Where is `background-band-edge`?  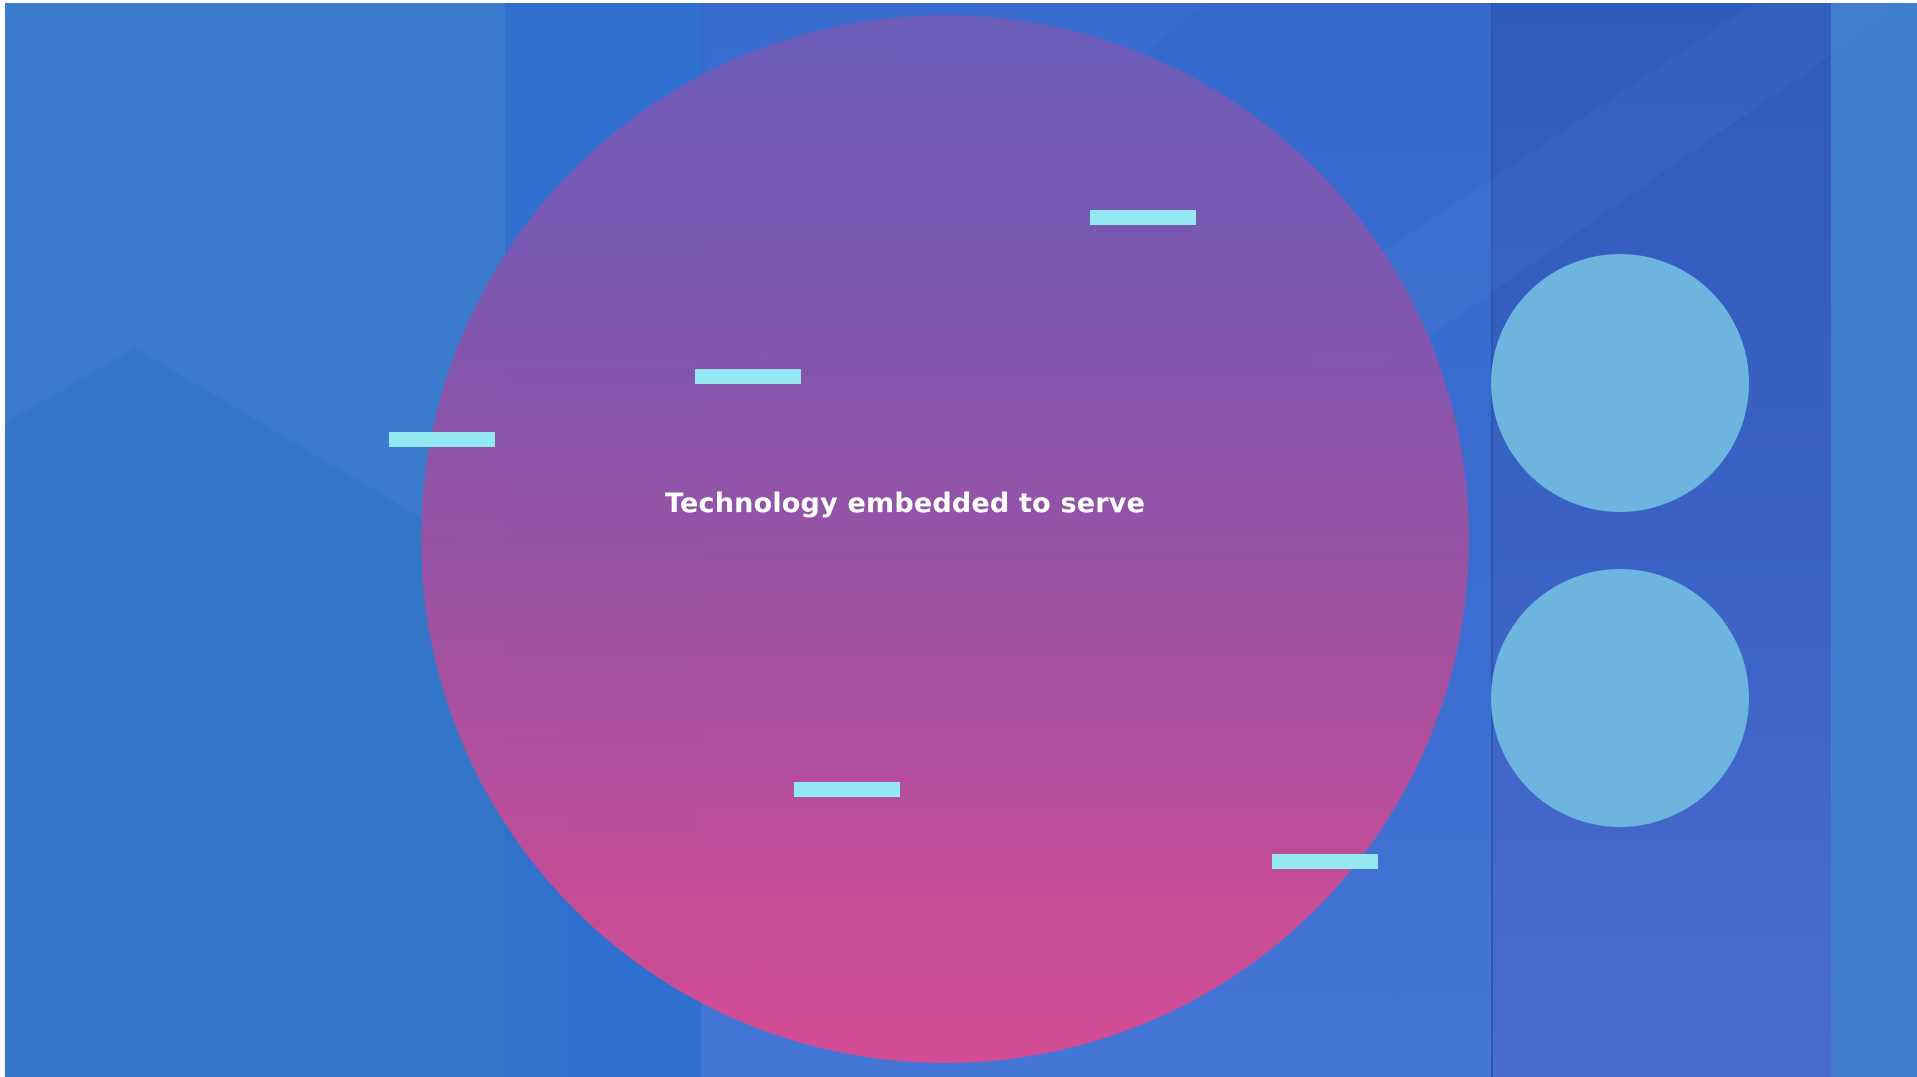 background-band-edge is located at coordinates (1874, 540).